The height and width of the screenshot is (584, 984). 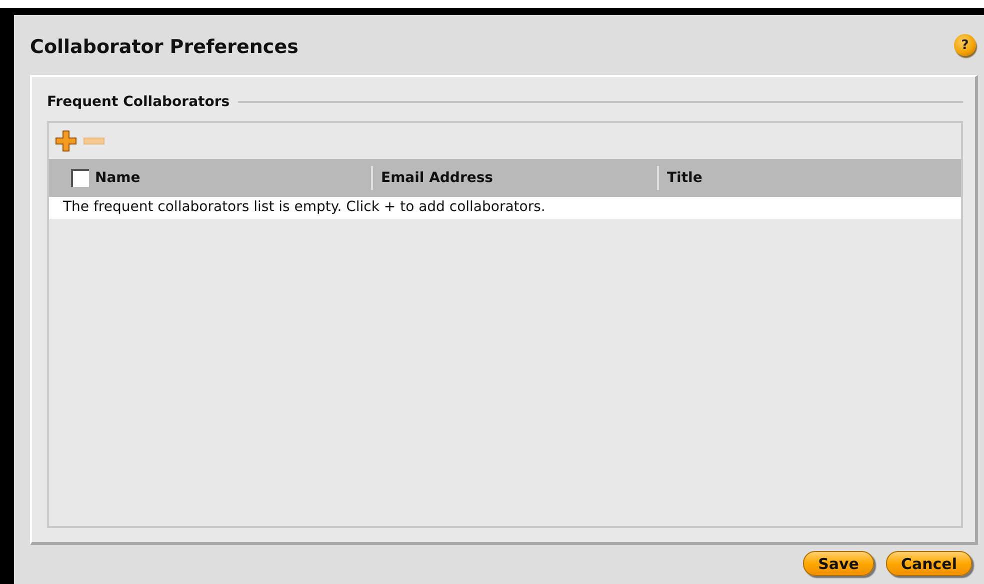 What do you see at coordinates (684, 178) in the screenshot?
I see `column-header: Title` at bounding box center [684, 178].